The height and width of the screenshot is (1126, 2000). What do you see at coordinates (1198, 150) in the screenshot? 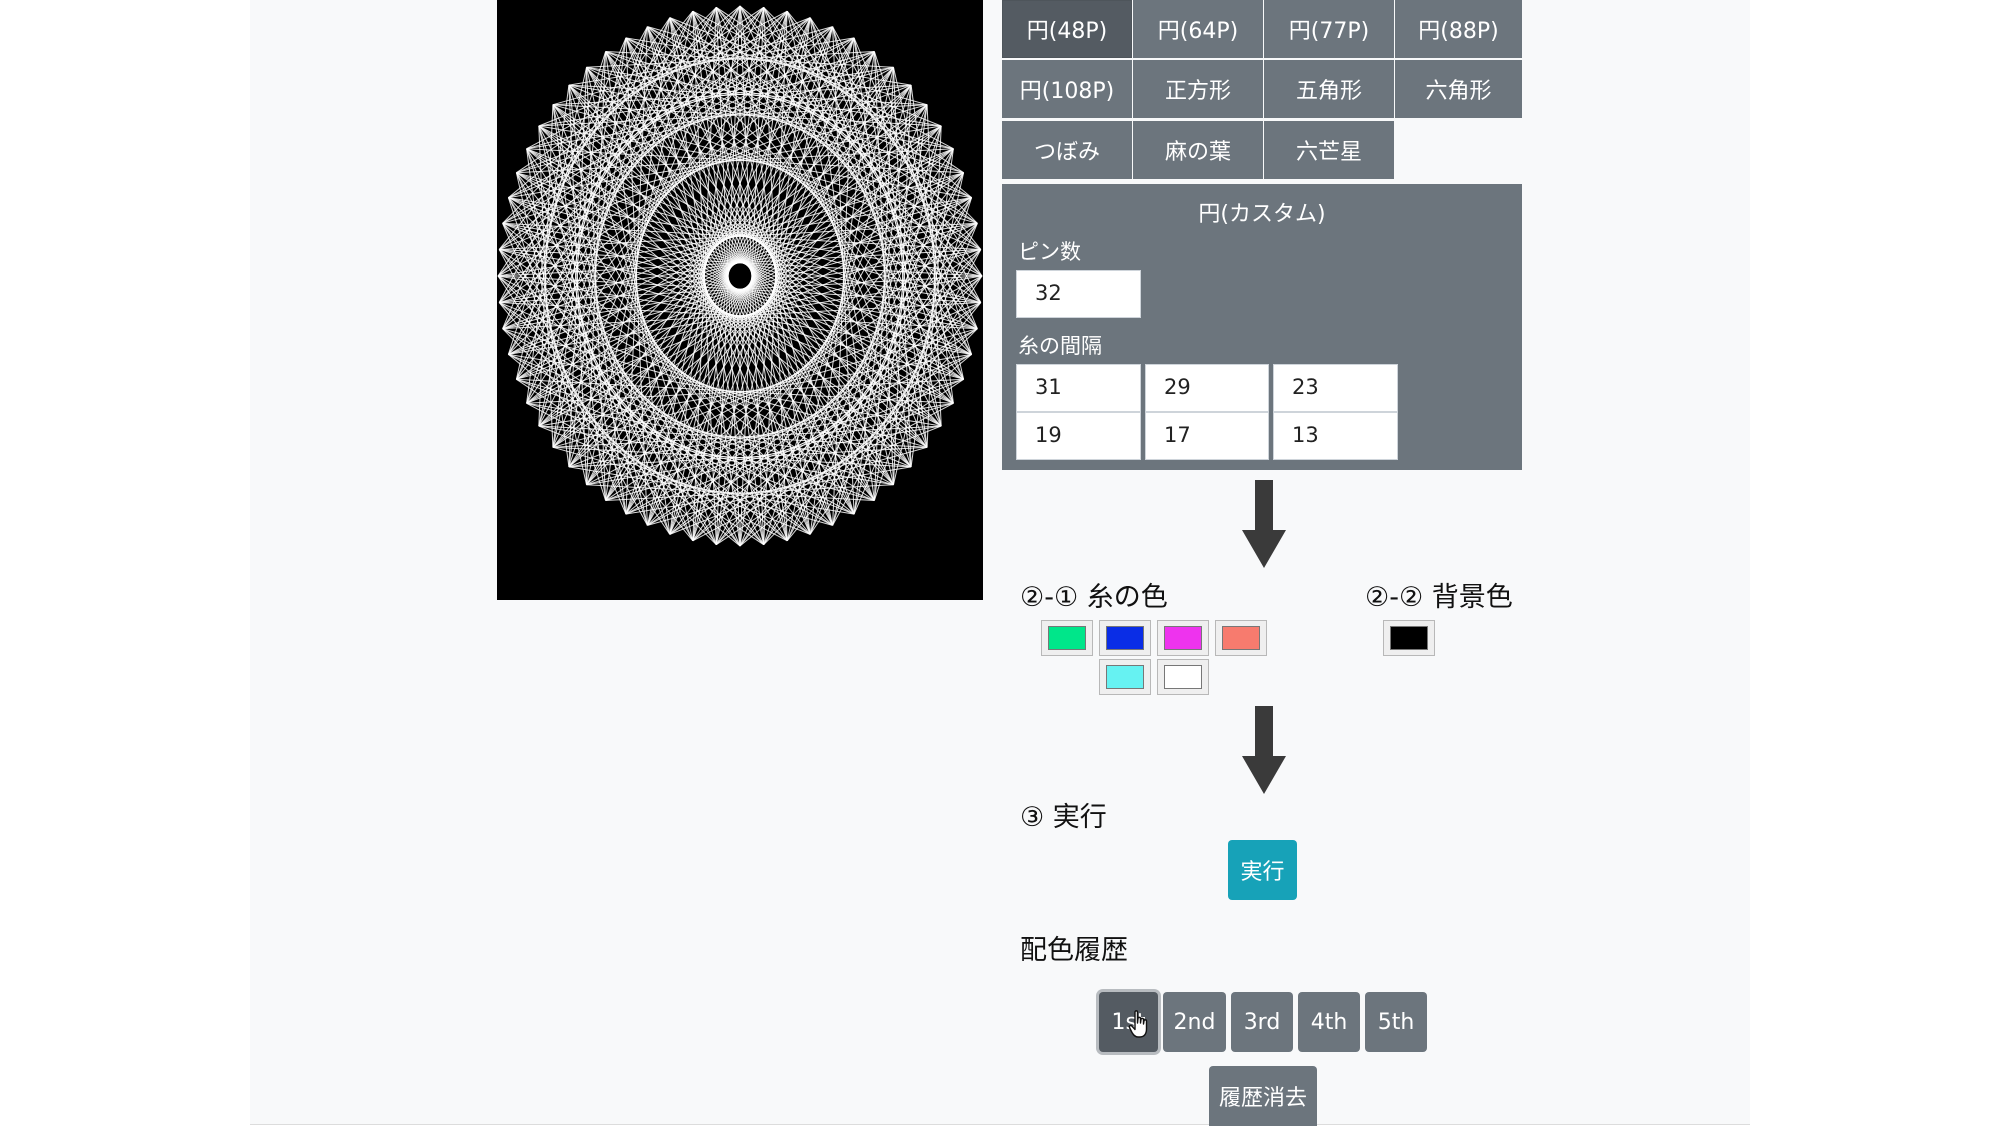
I see `shape-button-asanoha: 麻の葉` at bounding box center [1198, 150].